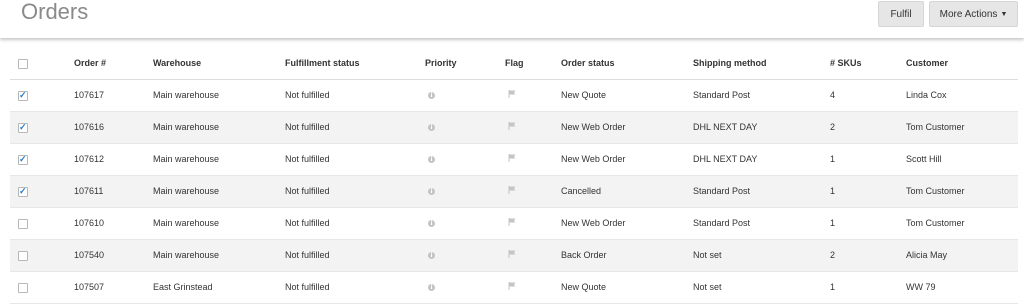  Describe the element at coordinates (846, 63) in the screenshot. I see `column-header-skus: # SKUs` at that location.